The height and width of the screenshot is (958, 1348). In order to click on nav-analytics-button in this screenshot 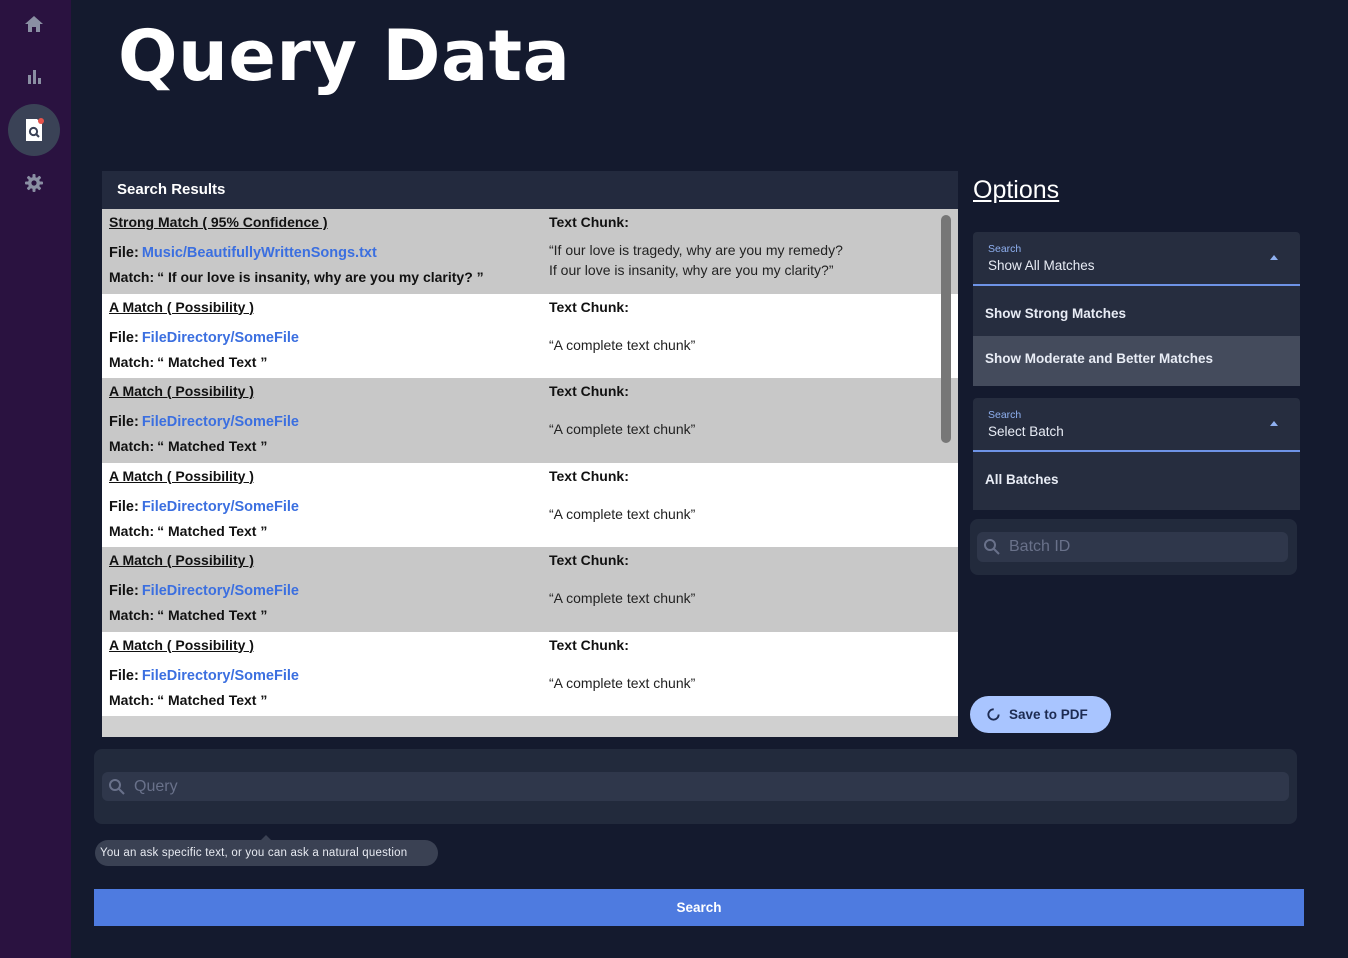, I will do `click(34, 77)`.